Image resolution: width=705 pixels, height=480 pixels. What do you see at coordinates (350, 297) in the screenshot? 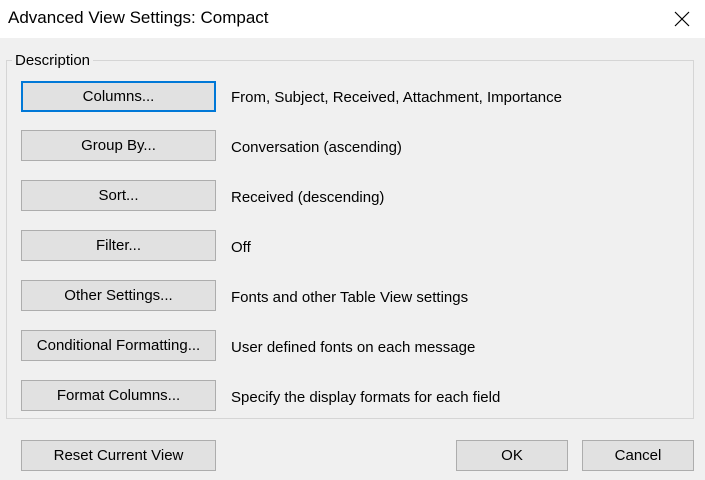
I see `other-settings-description: Fonts and other Table View settings` at bounding box center [350, 297].